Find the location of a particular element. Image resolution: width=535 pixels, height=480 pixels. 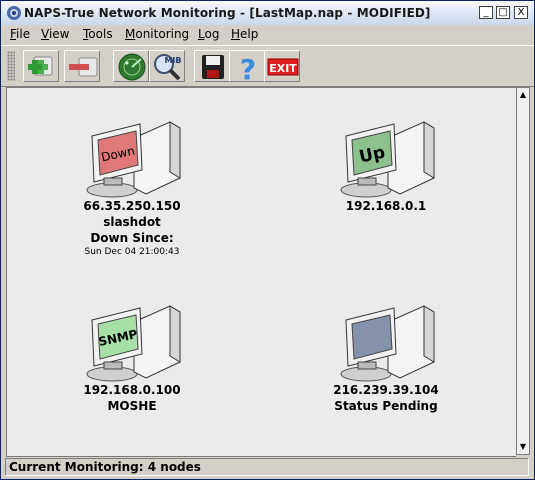

minimize-button: _ is located at coordinates (486, 12).